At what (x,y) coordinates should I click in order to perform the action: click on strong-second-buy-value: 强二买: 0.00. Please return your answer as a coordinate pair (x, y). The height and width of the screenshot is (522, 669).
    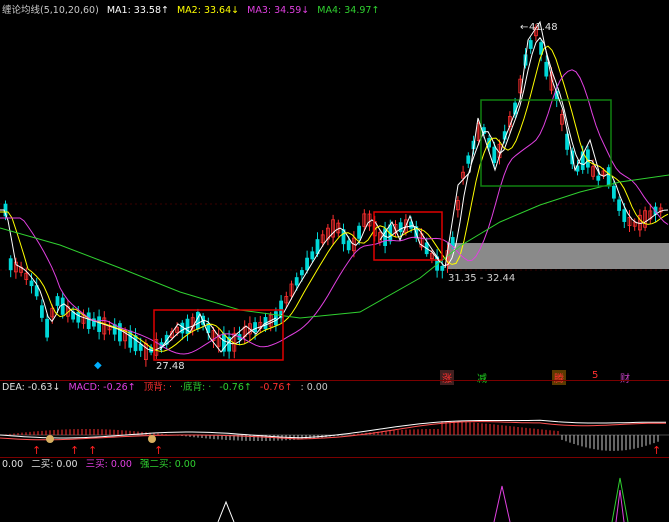
    Looking at the image, I should click on (168, 464).